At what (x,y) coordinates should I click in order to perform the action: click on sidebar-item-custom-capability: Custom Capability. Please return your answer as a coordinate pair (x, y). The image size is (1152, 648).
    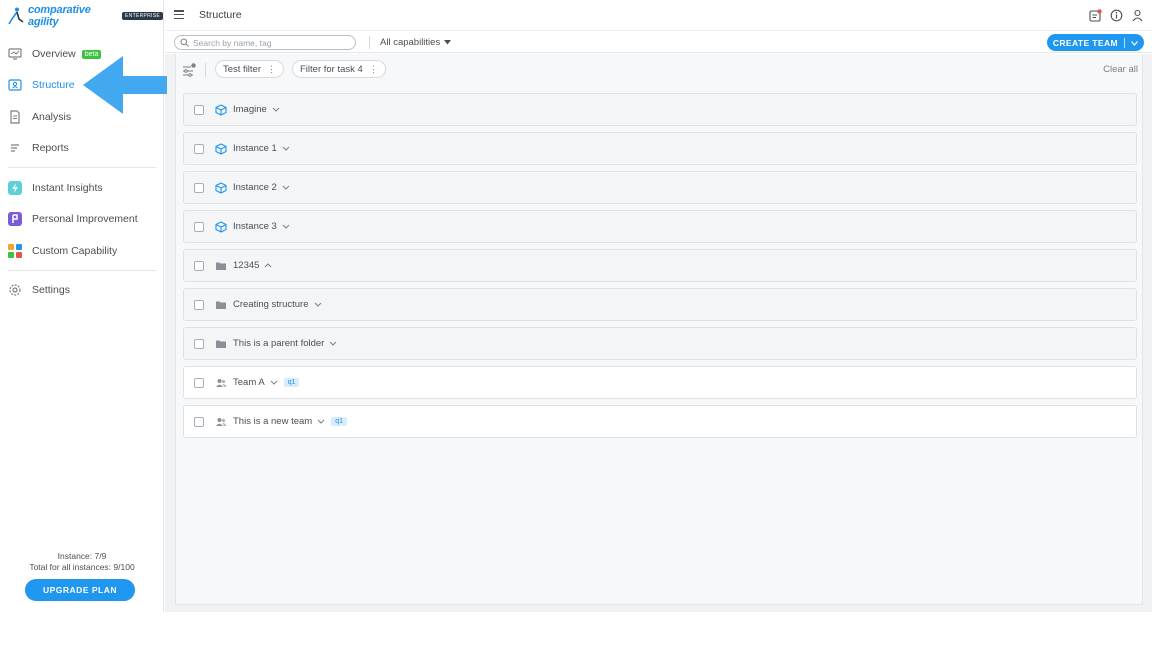
    Looking at the image, I should click on (62, 251).